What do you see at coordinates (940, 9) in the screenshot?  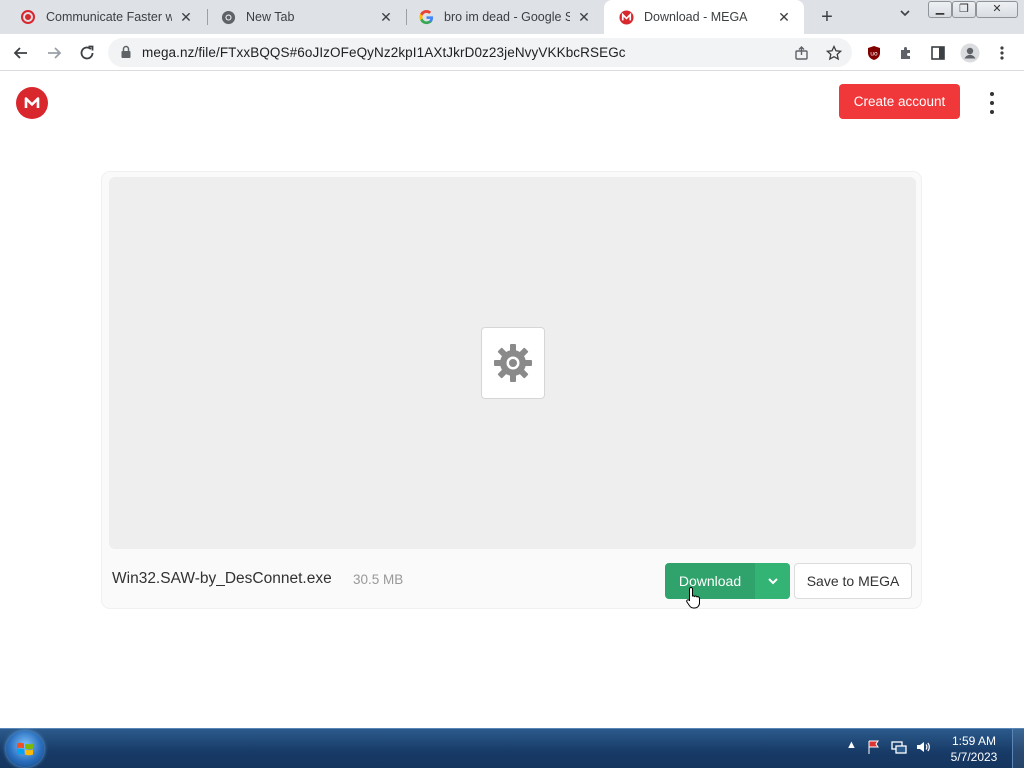 I see `minimize-button: ▁` at bounding box center [940, 9].